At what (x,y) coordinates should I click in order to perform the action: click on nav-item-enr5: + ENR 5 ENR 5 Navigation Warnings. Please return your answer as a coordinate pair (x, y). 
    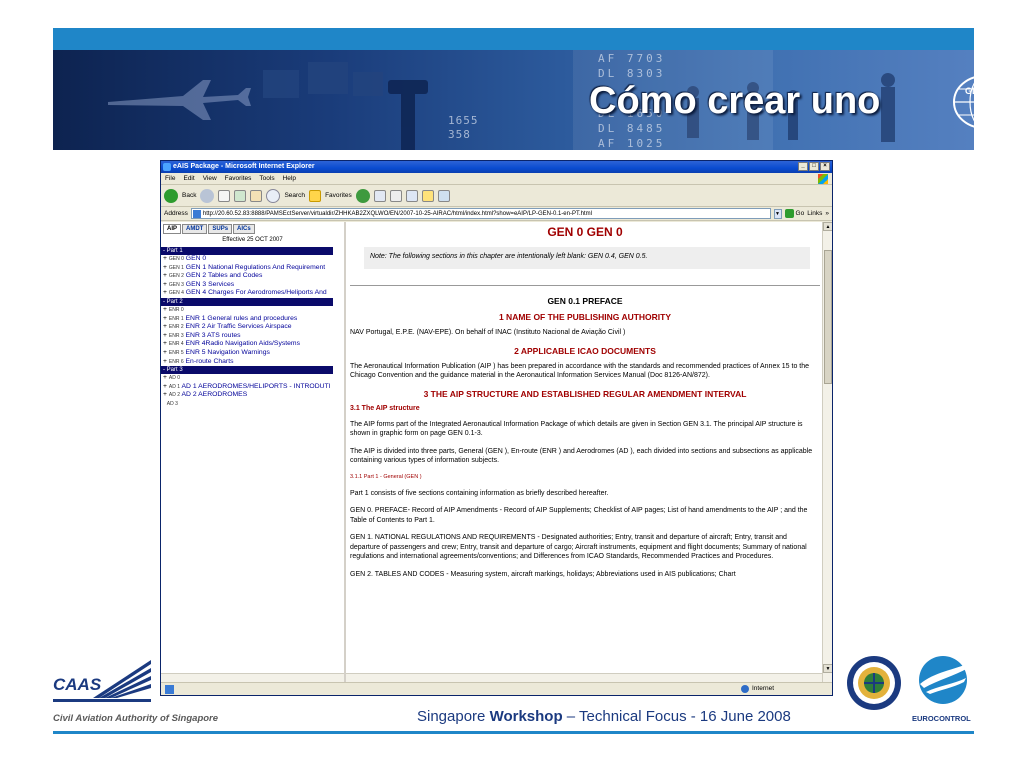
    Looking at the image, I should click on (251, 353).